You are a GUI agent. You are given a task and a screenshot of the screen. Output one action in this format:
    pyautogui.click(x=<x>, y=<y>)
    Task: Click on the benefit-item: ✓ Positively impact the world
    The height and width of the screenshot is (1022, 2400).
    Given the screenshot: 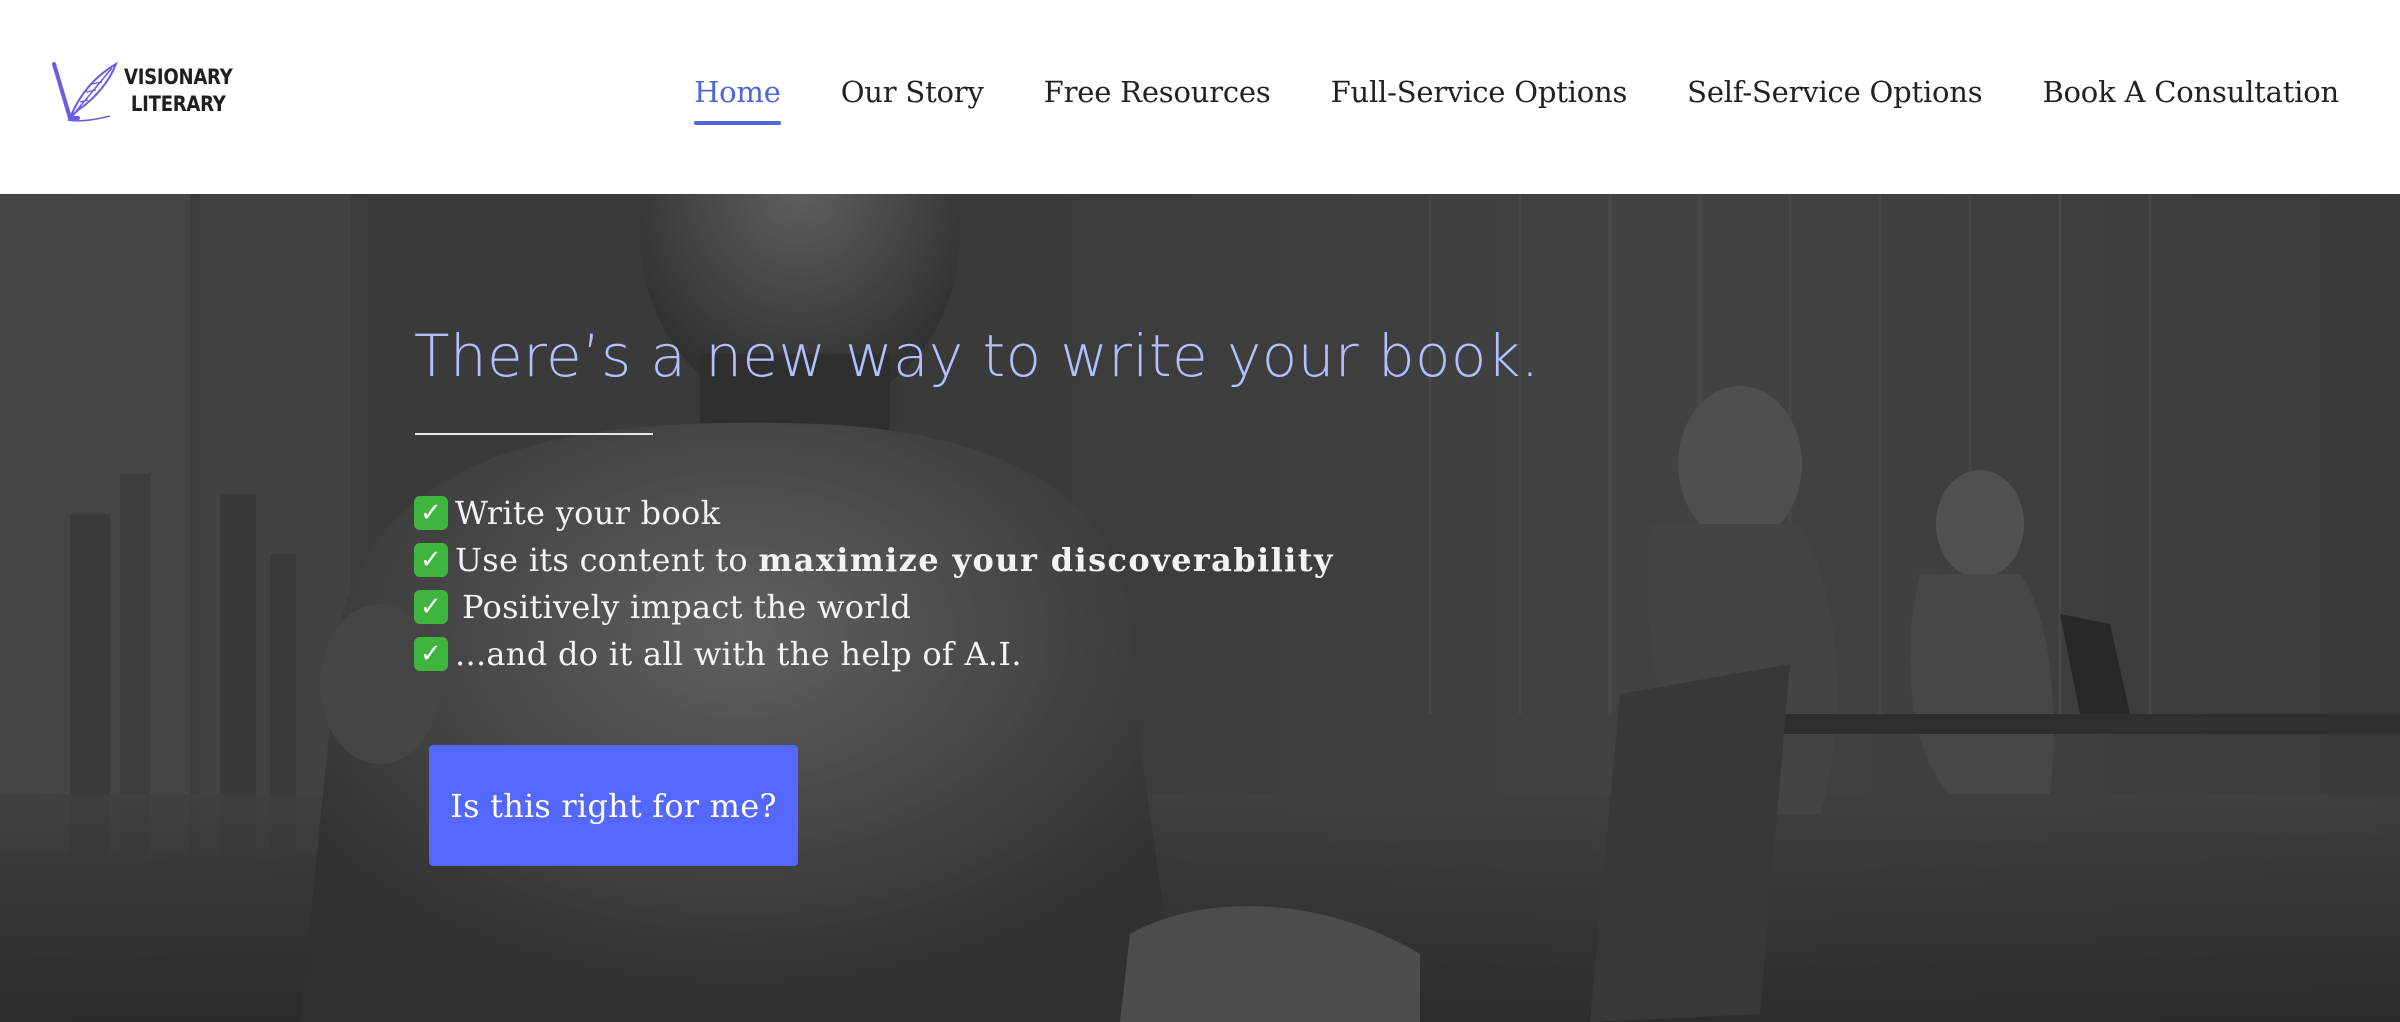 What is the action you would take?
    pyautogui.click(x=874, y=606)
    